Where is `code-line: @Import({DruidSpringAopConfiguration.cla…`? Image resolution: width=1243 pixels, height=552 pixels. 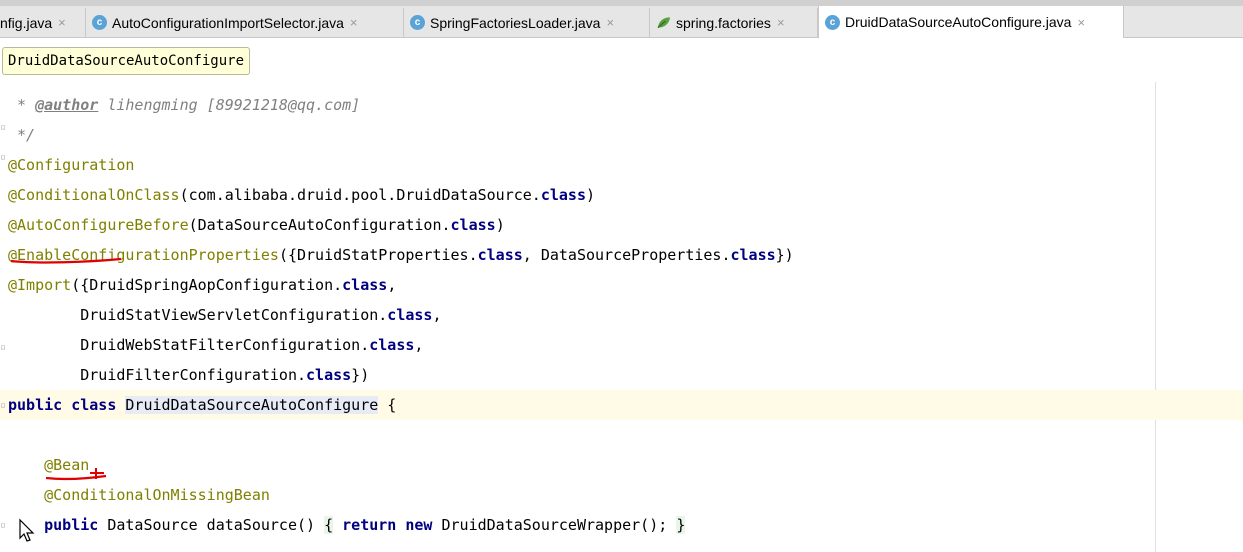
code-line: @Import({DruidSpringAopConfiguration.cla… is located at coordinates (202, 285).